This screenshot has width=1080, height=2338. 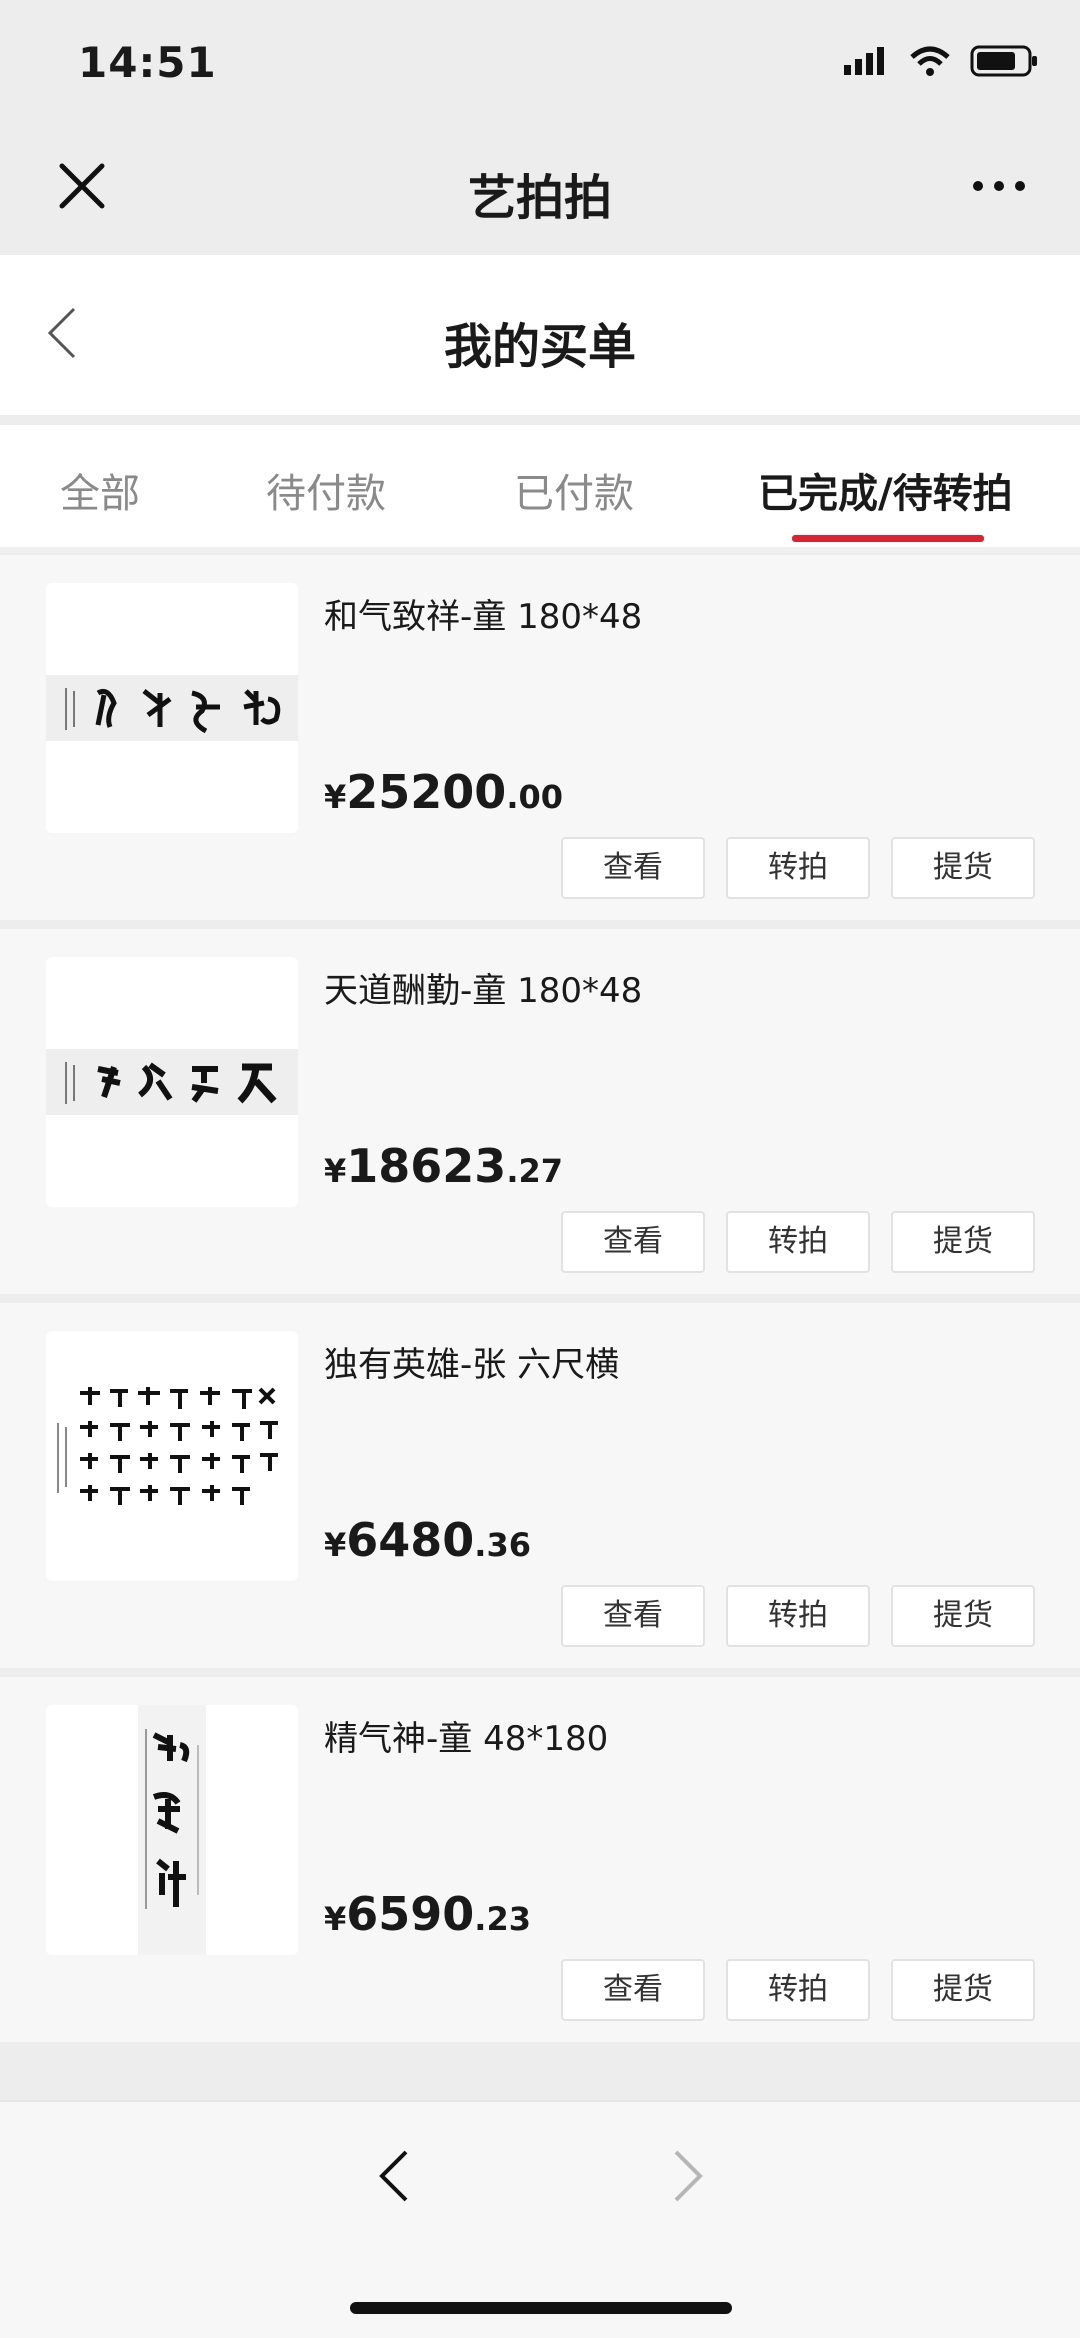 What do you see at coordinates (502, 1545) in the screenshot?
I see `price-decimal: .36` at bounding box center [502, 1545].